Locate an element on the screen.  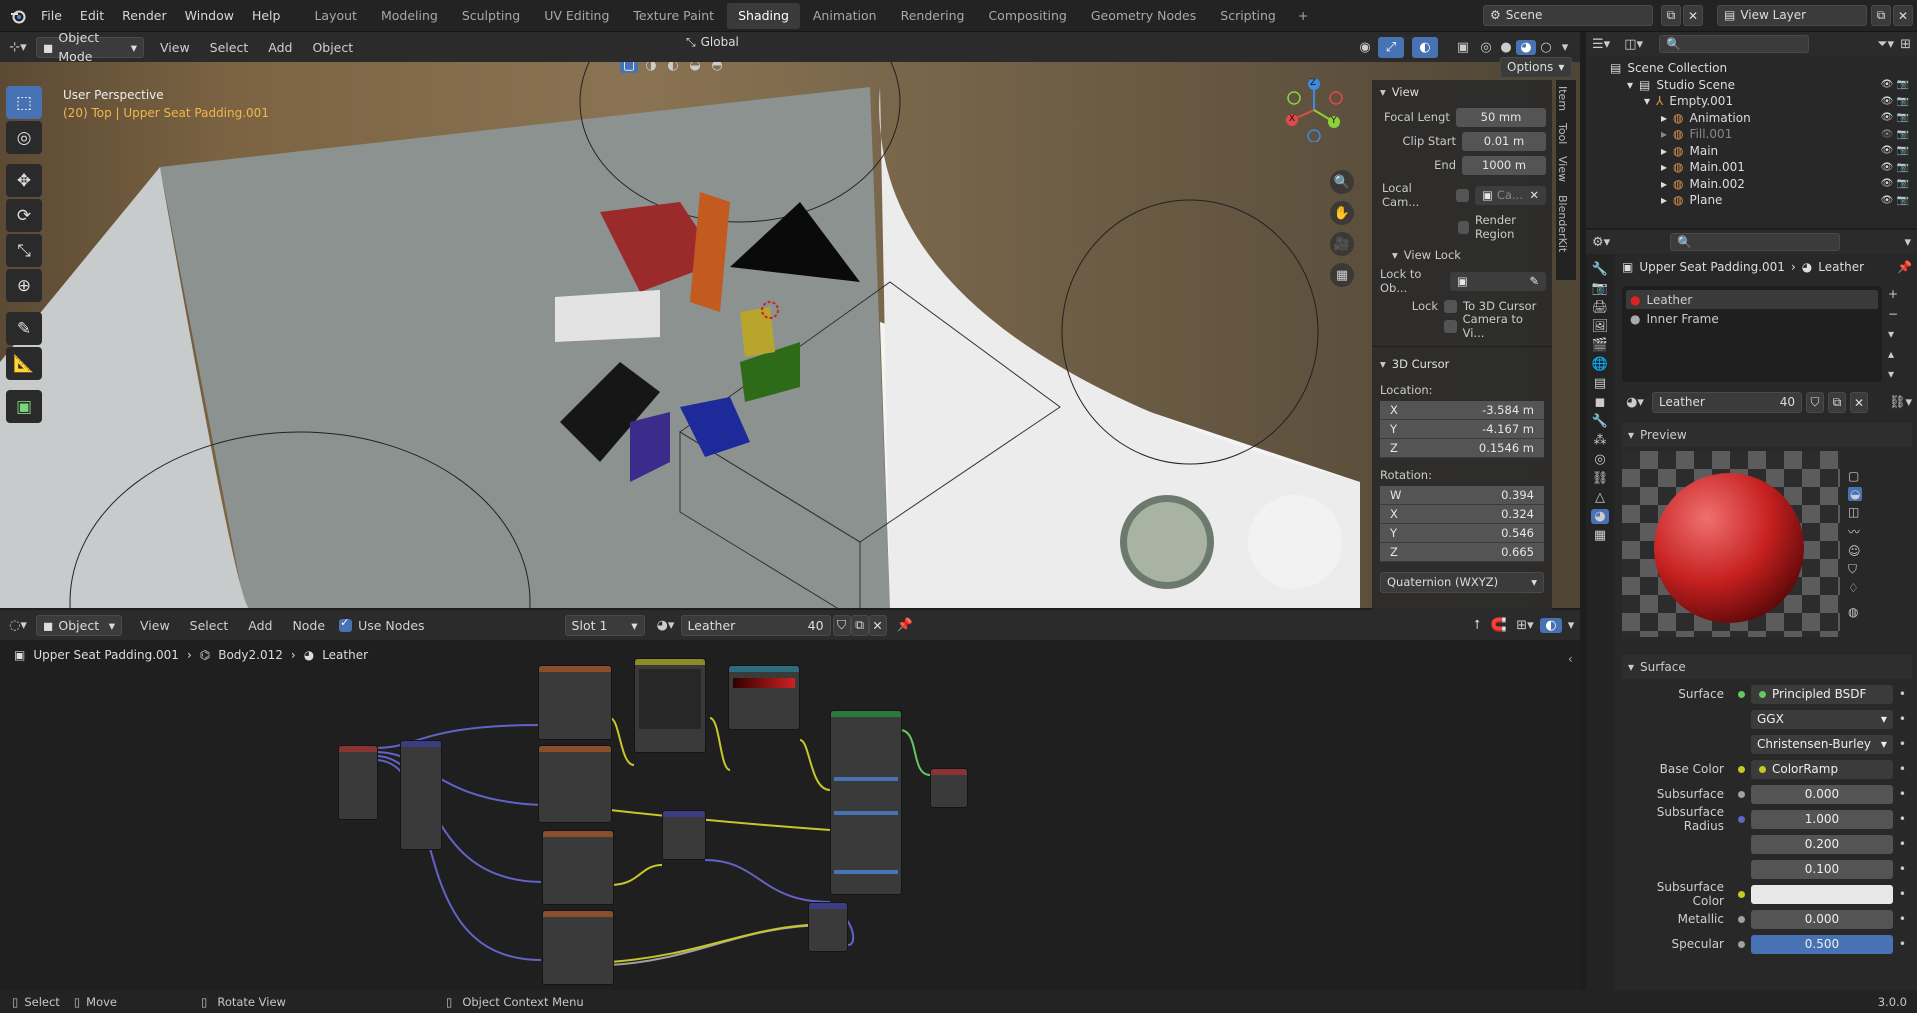
material-slot-inner-frame: ● Inner Frame is located at coordinates (1752, 318).